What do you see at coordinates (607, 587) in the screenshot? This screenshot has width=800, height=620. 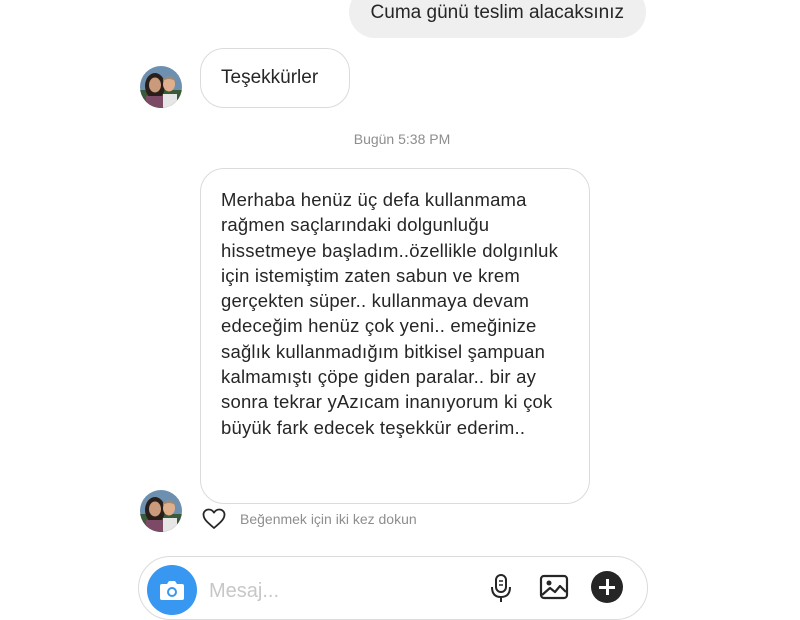 I see `plus-icon` at bounding box center [607, 587].